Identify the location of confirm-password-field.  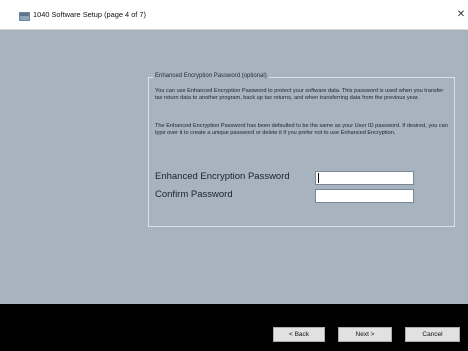
(364, 196).